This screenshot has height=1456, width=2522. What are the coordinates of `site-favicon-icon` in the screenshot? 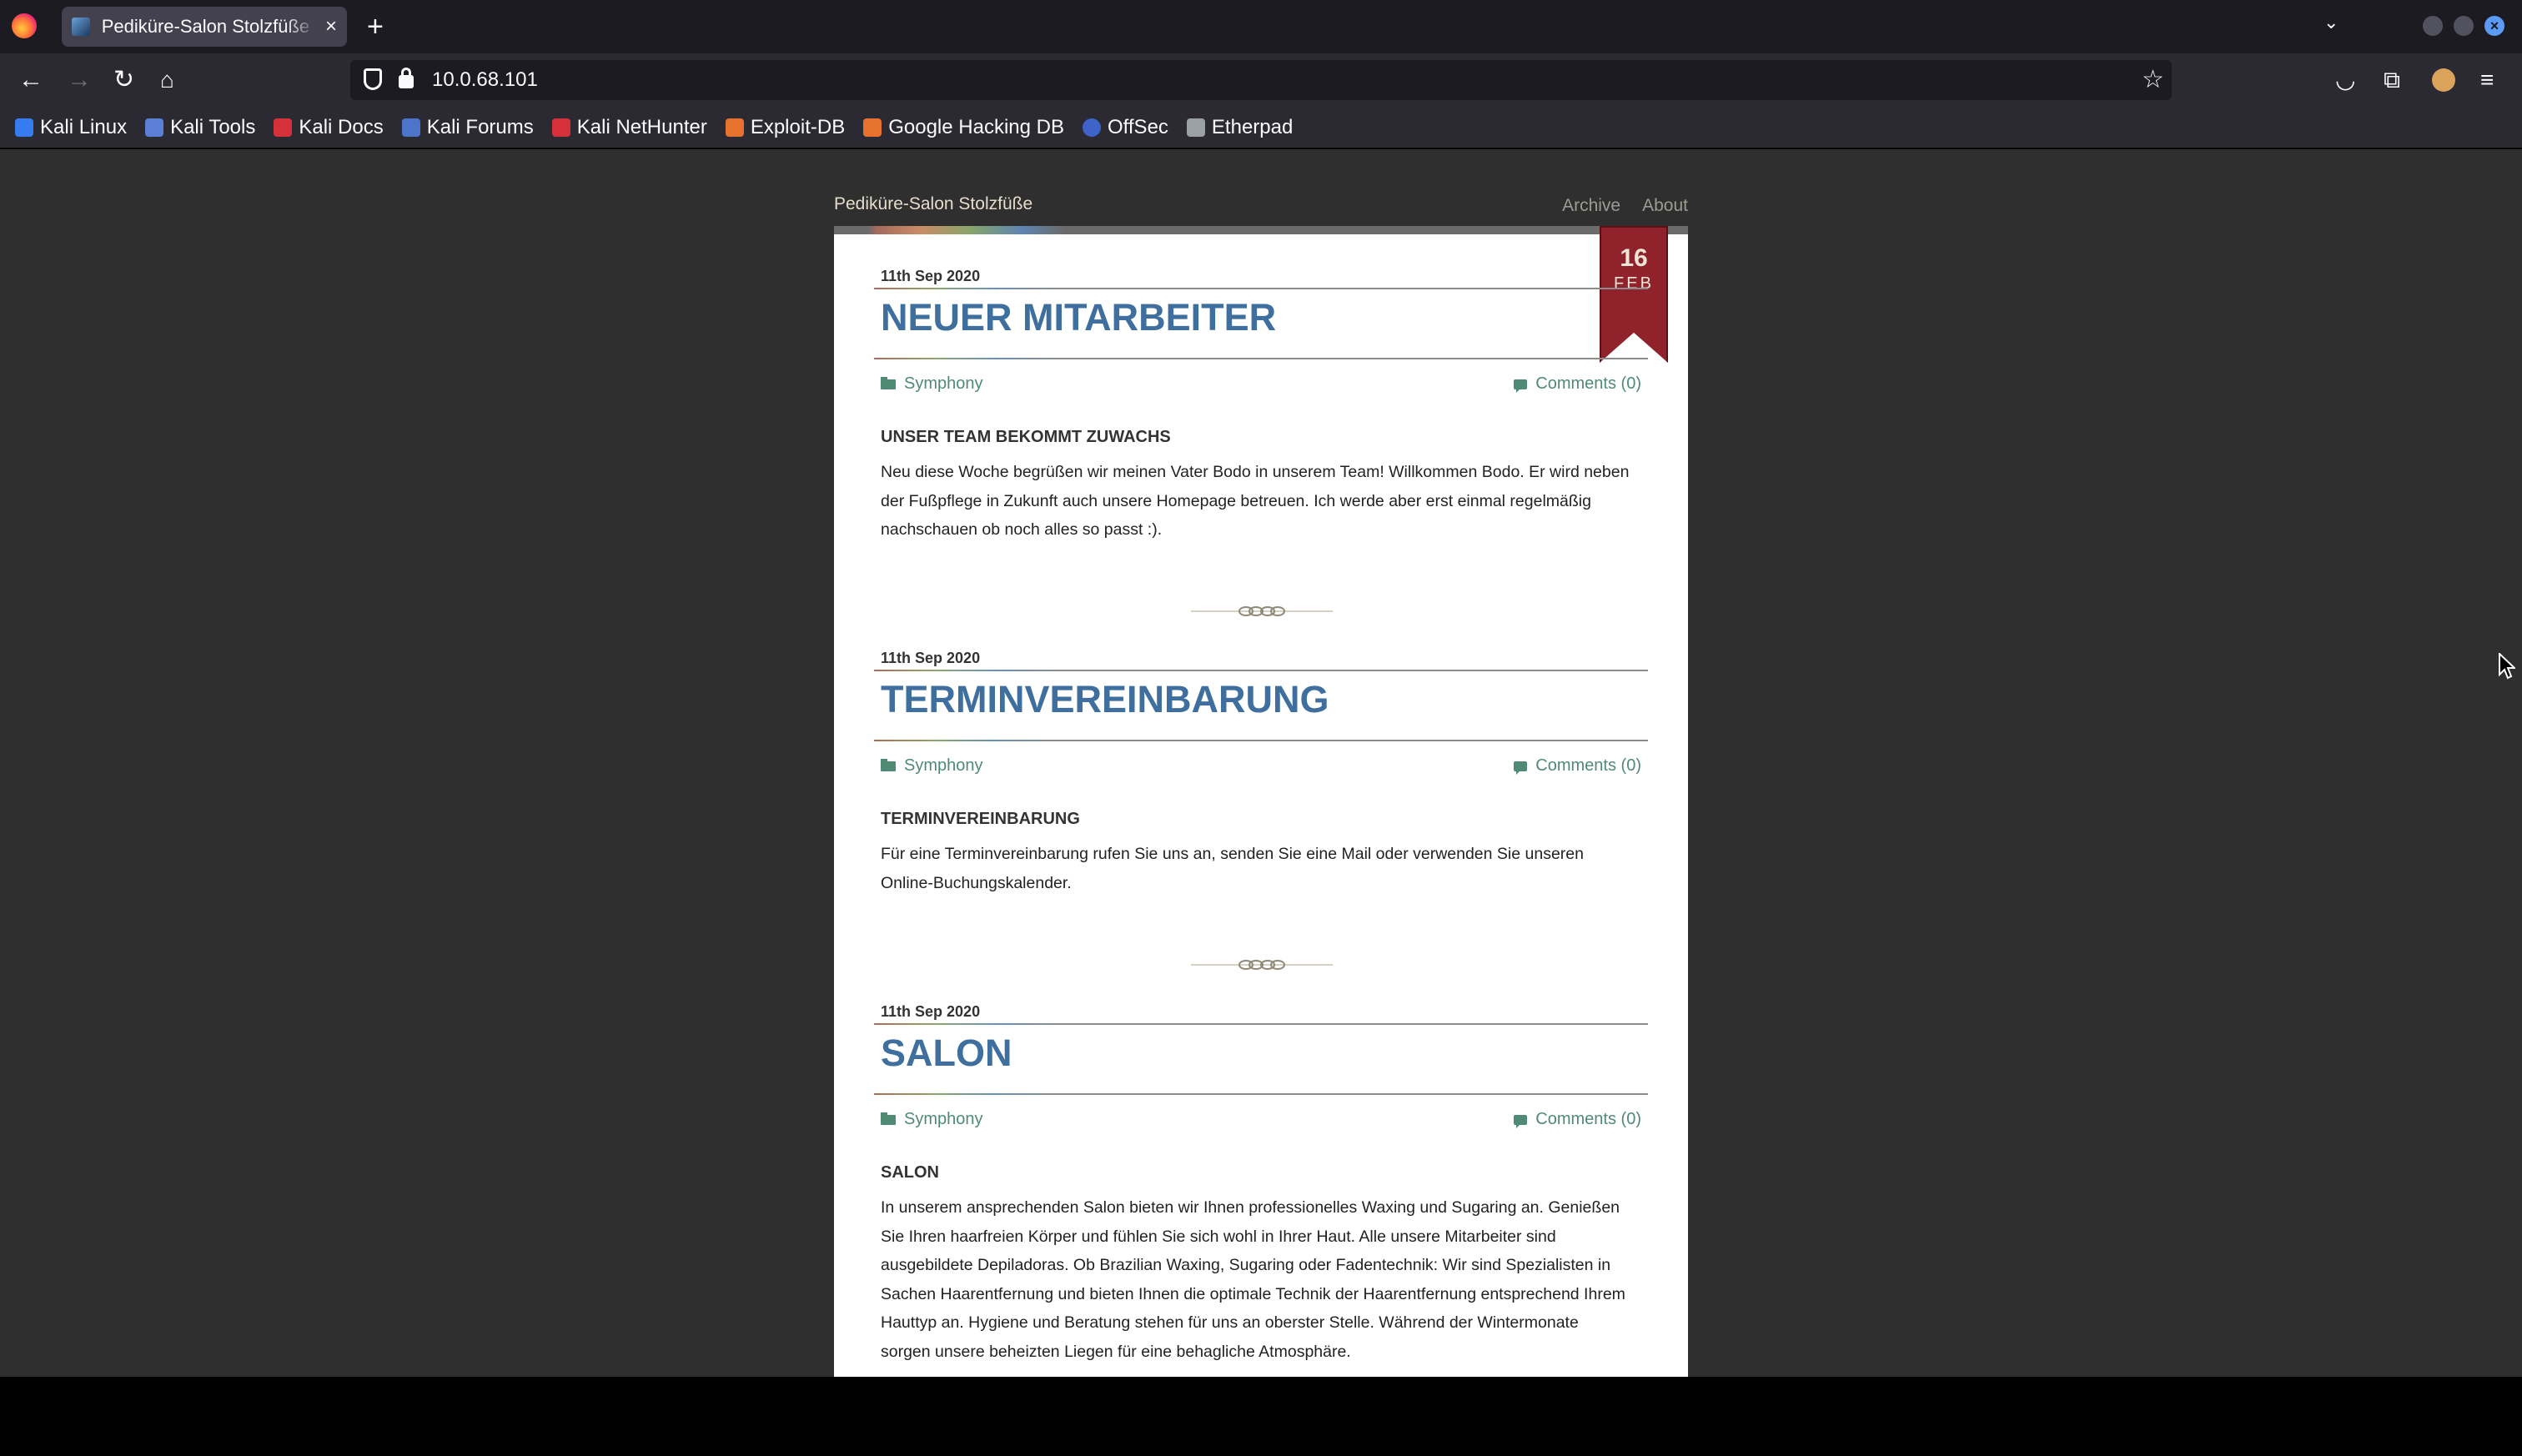 It's located at (81, 27).